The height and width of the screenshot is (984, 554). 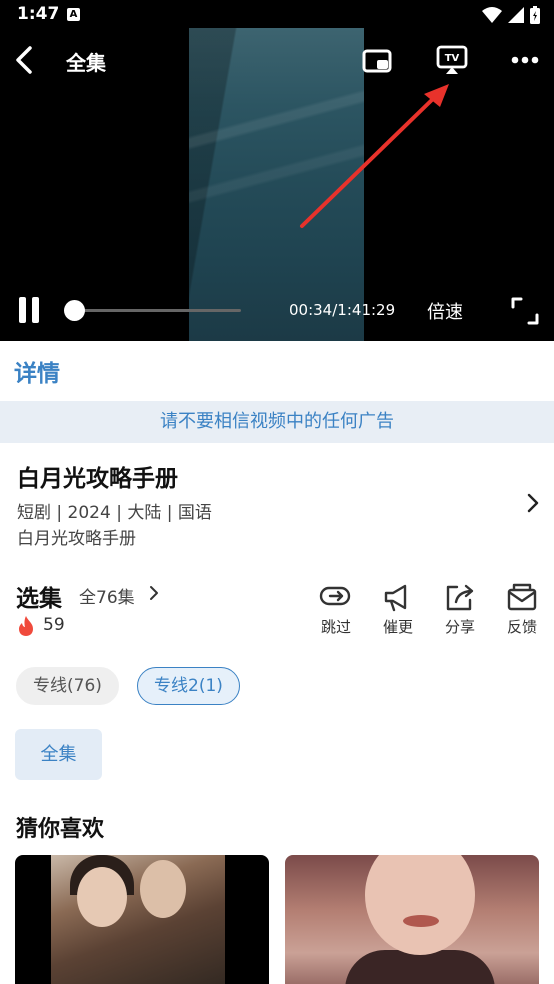 I want to click on seek-knob, so click(x=74, y=310).